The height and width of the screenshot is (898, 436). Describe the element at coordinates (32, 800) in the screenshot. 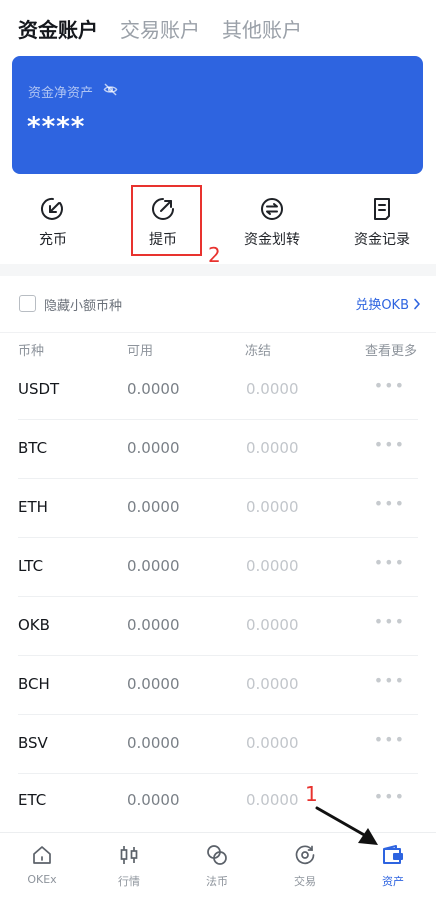

I see `coin-name: ETC` at that location.